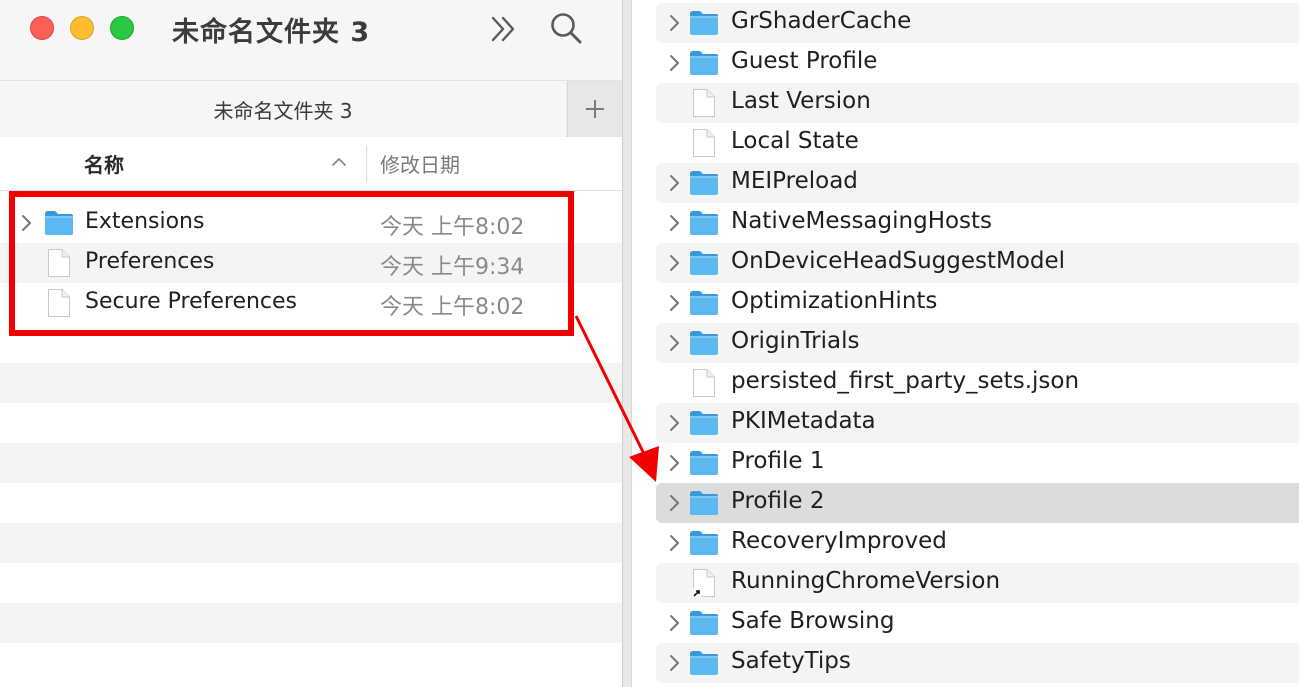  I want to click on file-row: MEIPreload, so click(977, 183).